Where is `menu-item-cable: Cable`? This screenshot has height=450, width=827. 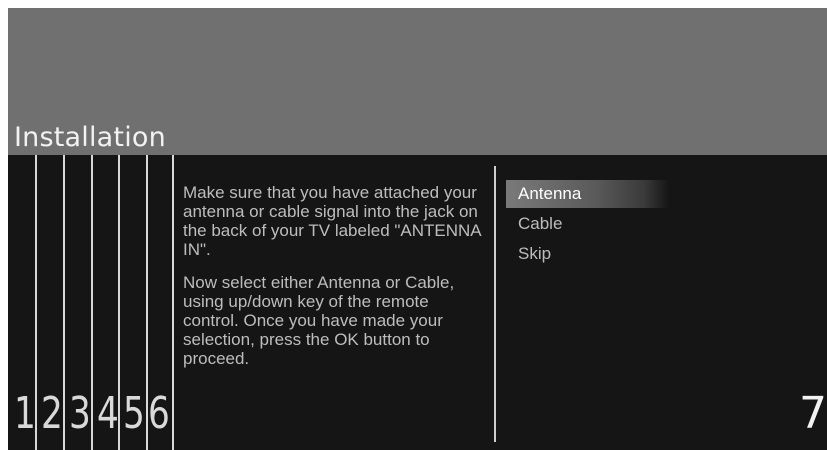
menu-item-cable: Cable is located at coordinates (587, 224).